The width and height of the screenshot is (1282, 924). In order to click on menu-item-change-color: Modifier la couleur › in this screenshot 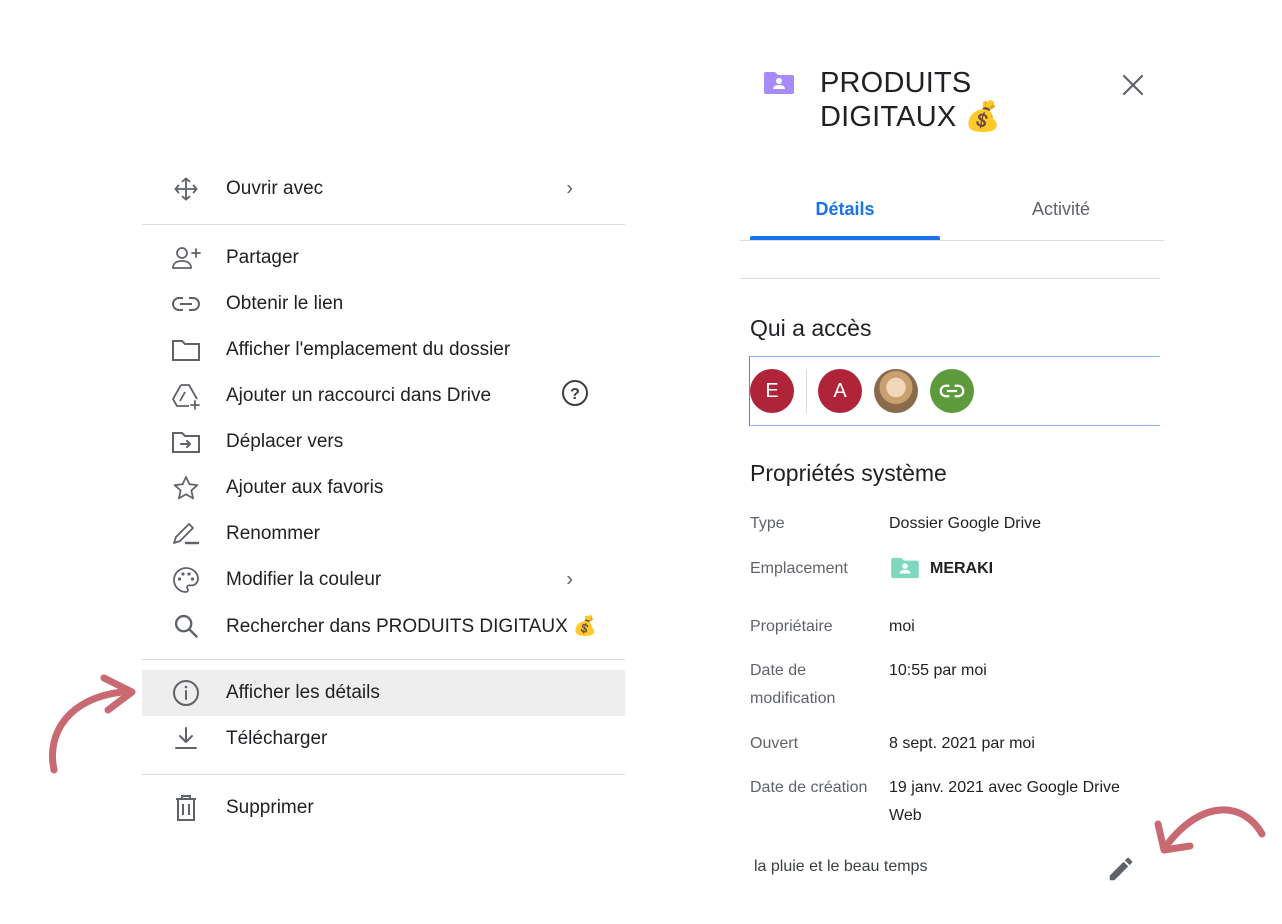, I will do `click(383, 580)`.